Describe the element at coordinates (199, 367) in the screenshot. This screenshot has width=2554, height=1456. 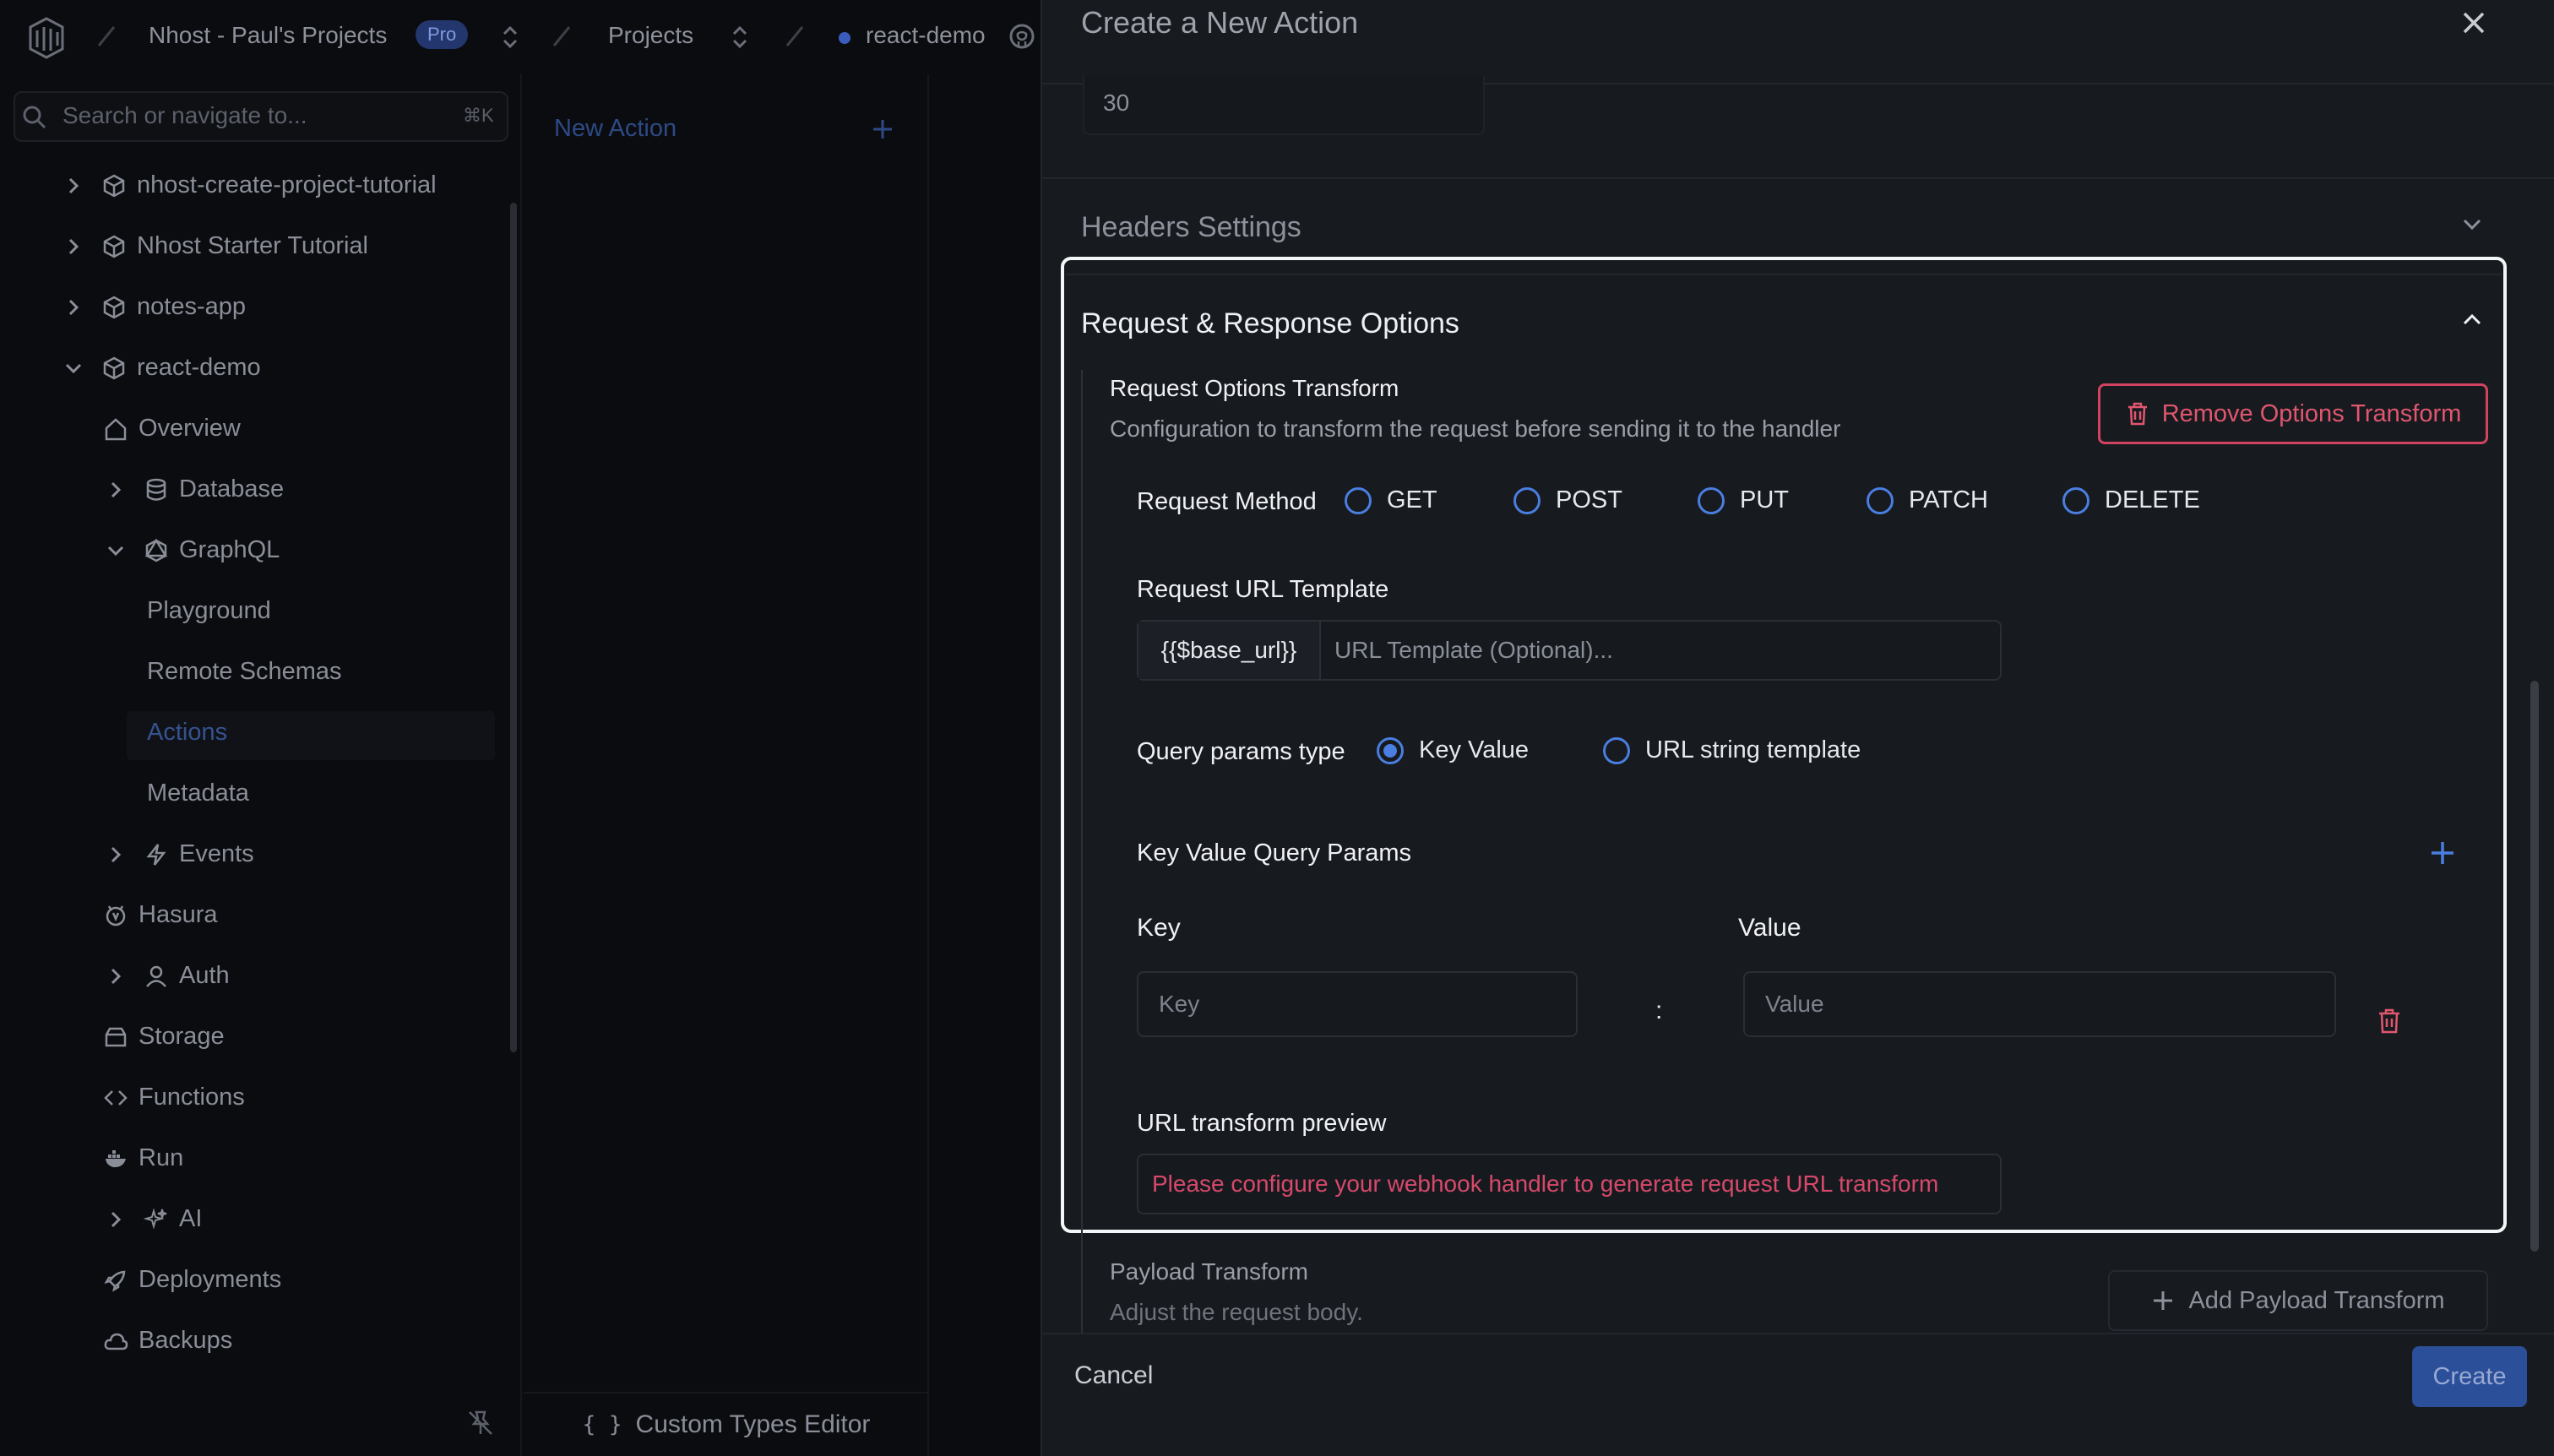
I see `sidebar-item-label: react-demo` at that location.